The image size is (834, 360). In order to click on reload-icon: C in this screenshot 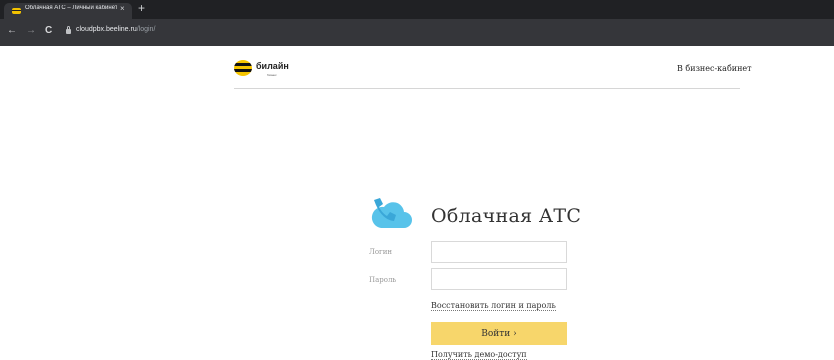, I will do `click(48, 31)`.